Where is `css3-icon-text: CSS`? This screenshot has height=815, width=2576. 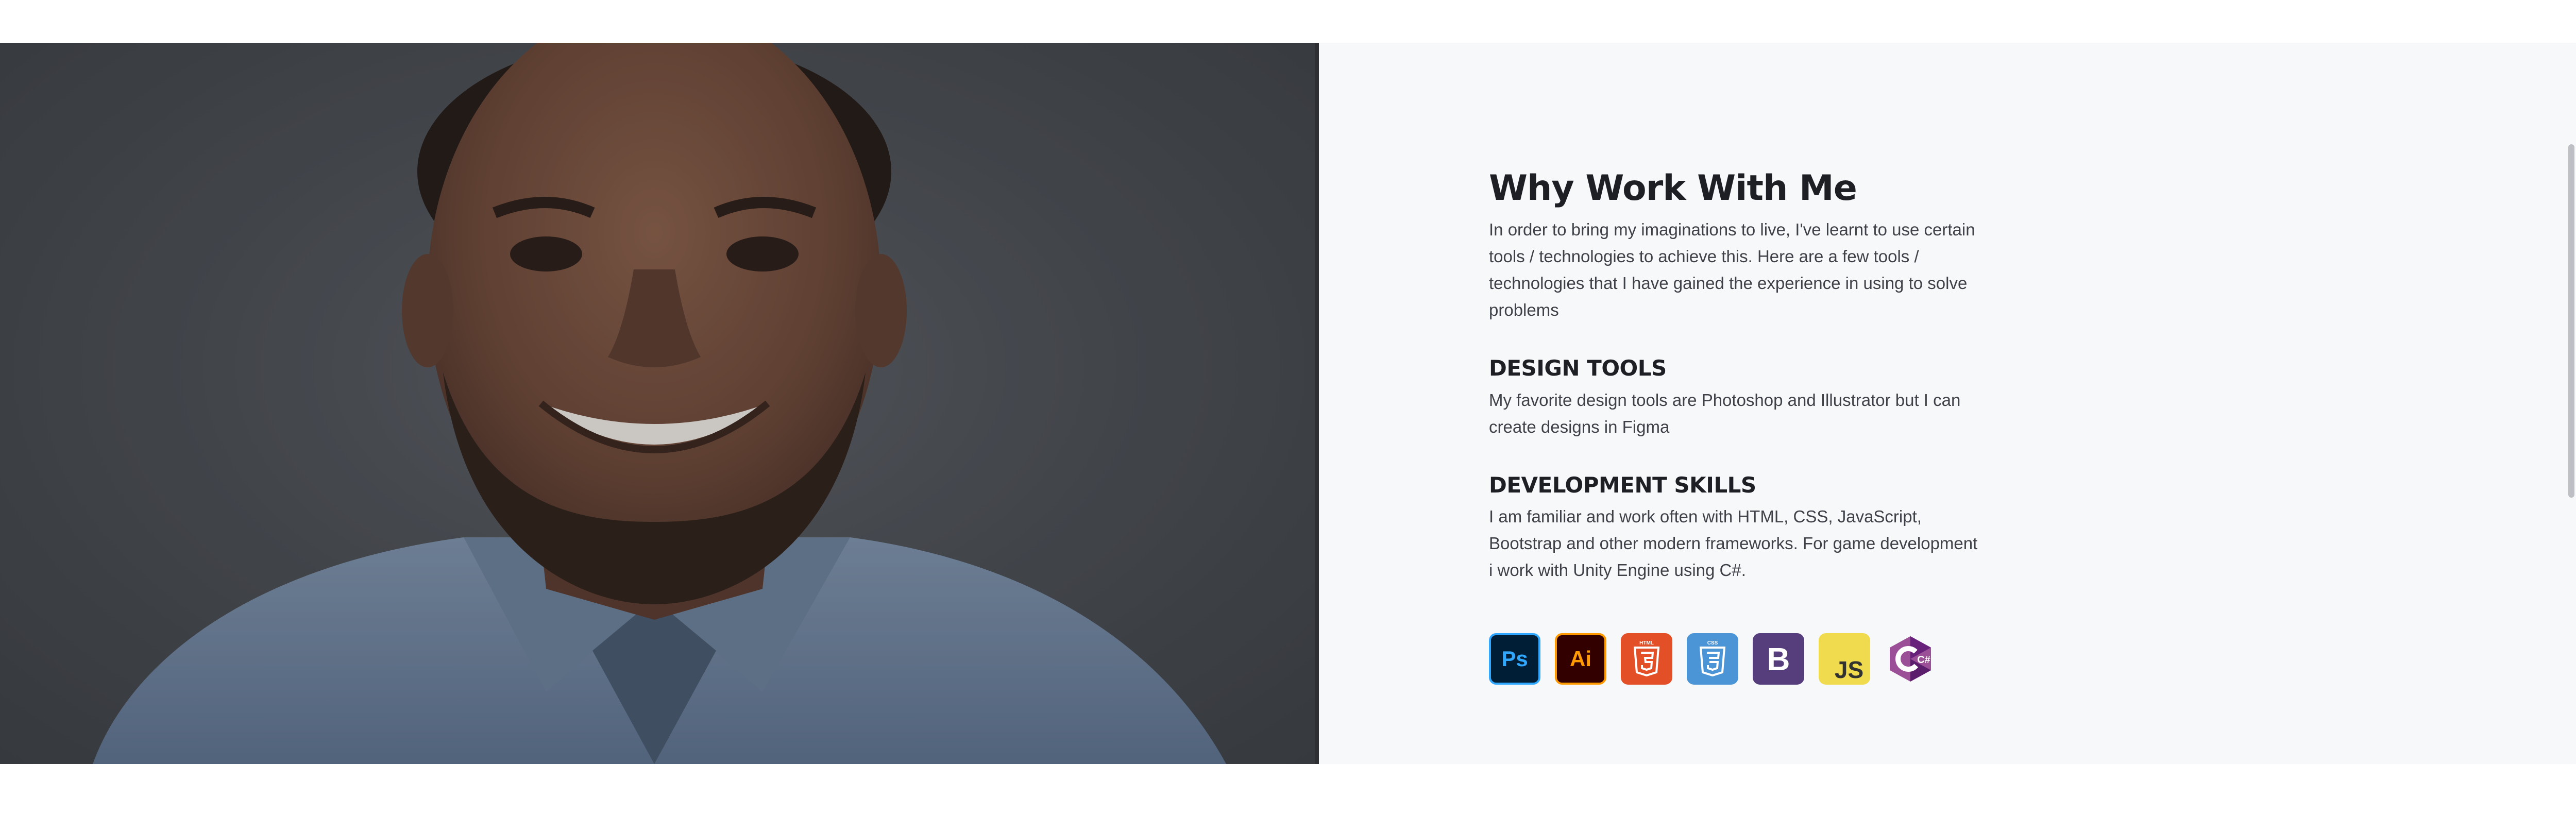 css3-icon-text: CSS is located at coordinates (1712, 643).